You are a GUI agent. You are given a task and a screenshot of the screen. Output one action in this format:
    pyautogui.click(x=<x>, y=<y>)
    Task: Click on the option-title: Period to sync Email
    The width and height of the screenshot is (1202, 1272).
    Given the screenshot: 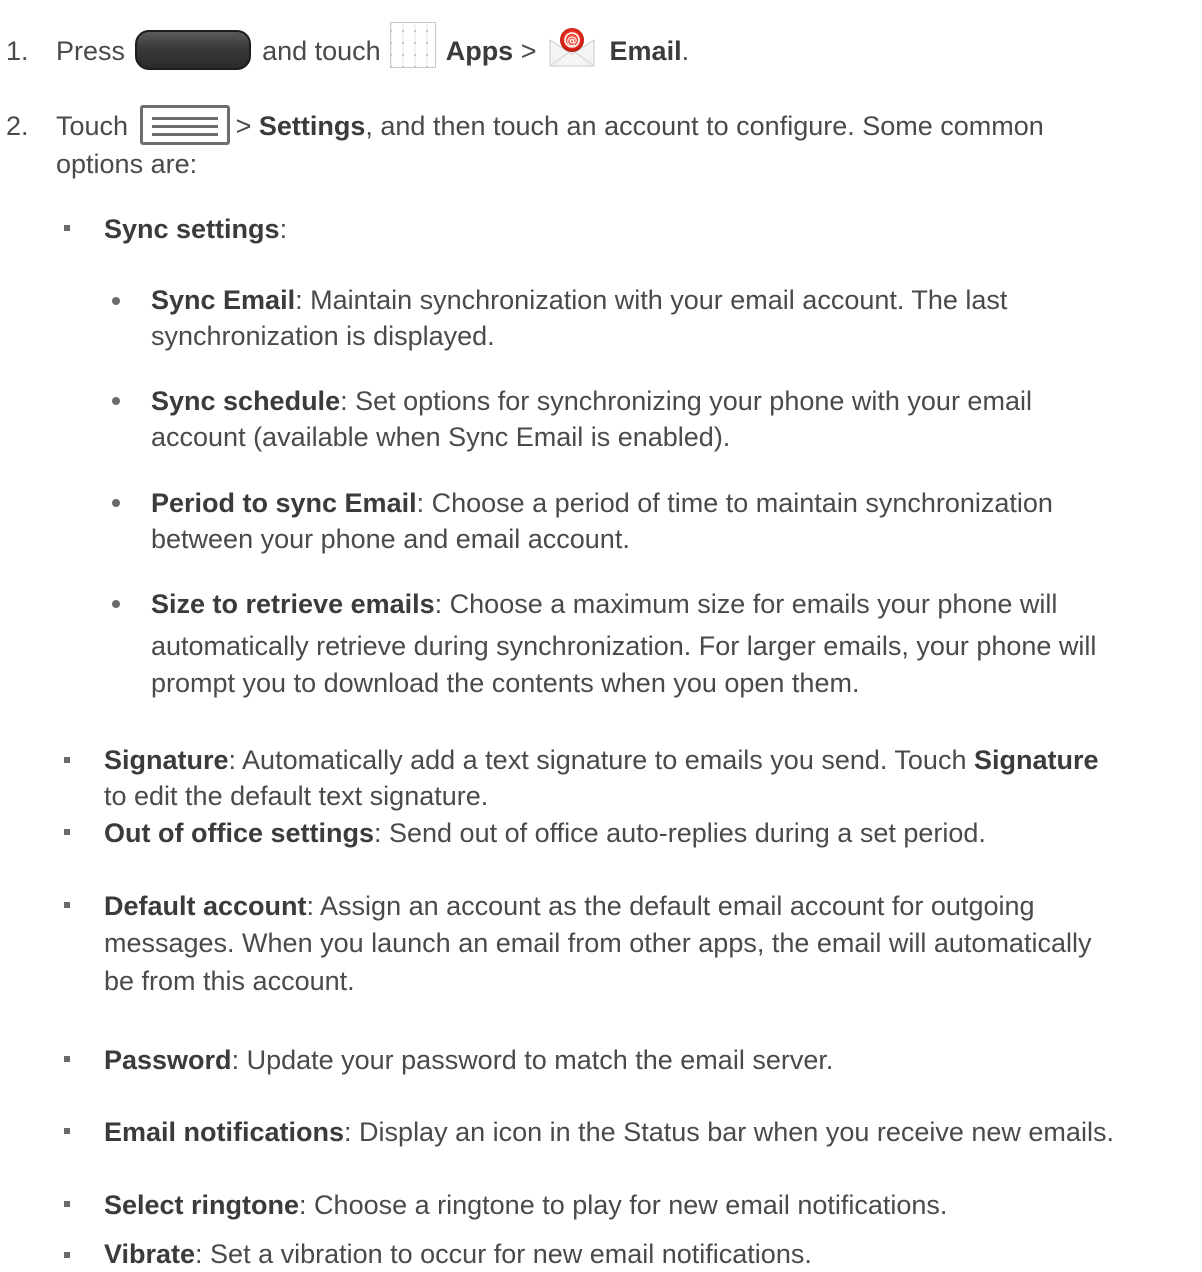 What is the action you would take?
    pyautogui.click(x=284, y=503)
    